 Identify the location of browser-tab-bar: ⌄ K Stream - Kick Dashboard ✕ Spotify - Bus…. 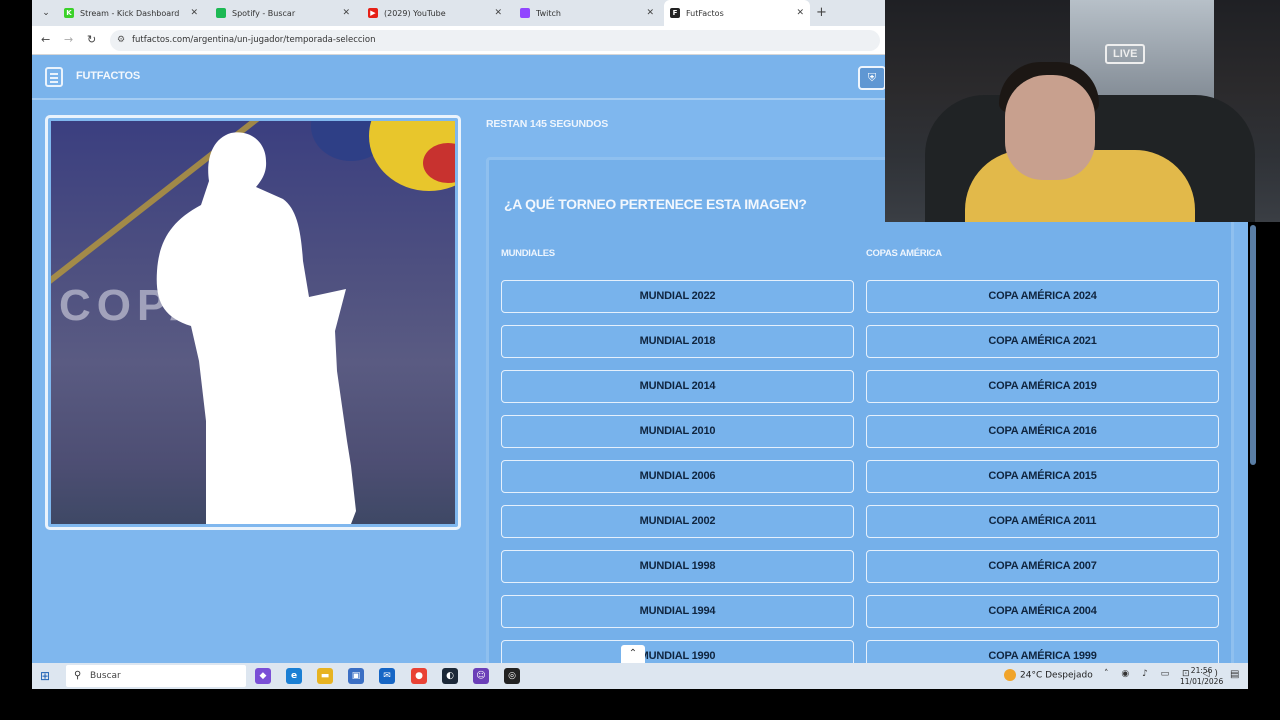
(458, 13).